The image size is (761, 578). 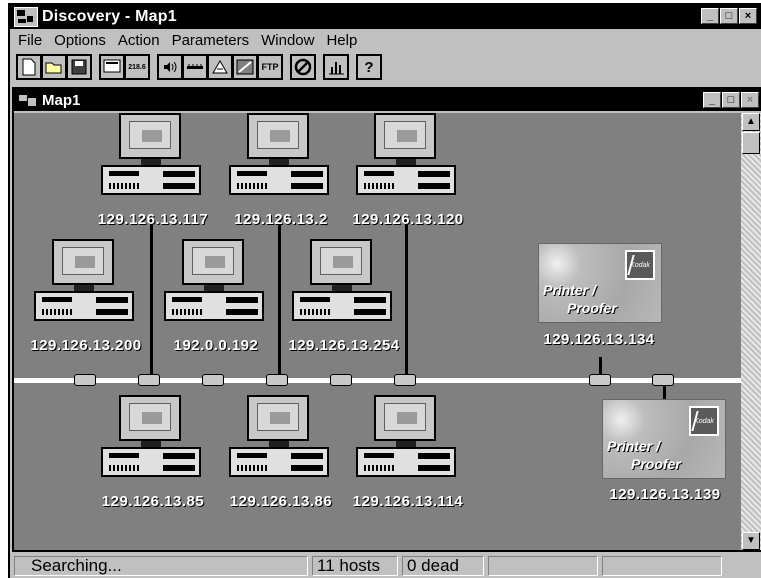 I want to click on statistics-icon, so click(x=336, y=67).